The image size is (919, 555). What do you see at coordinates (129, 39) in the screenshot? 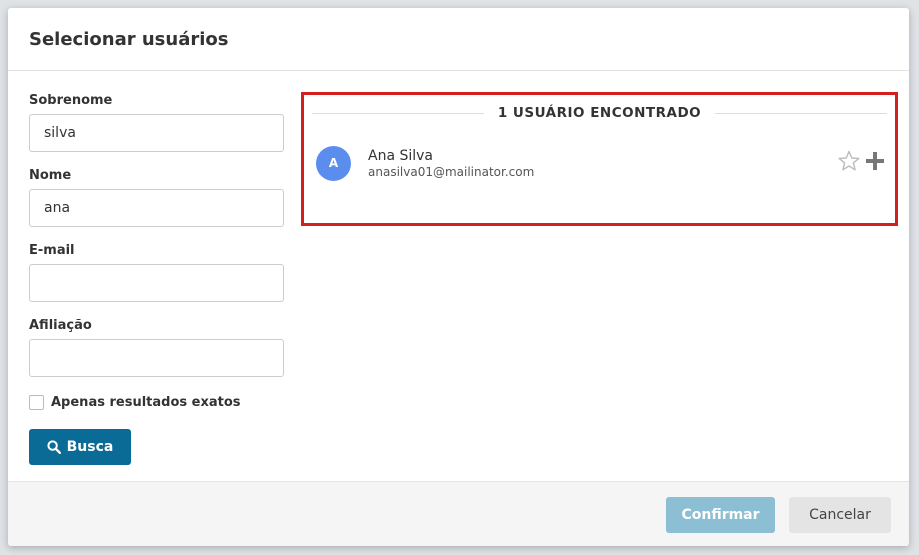
I see `dialog-title: Selecionar usuários` at bounding box center [129, 39].